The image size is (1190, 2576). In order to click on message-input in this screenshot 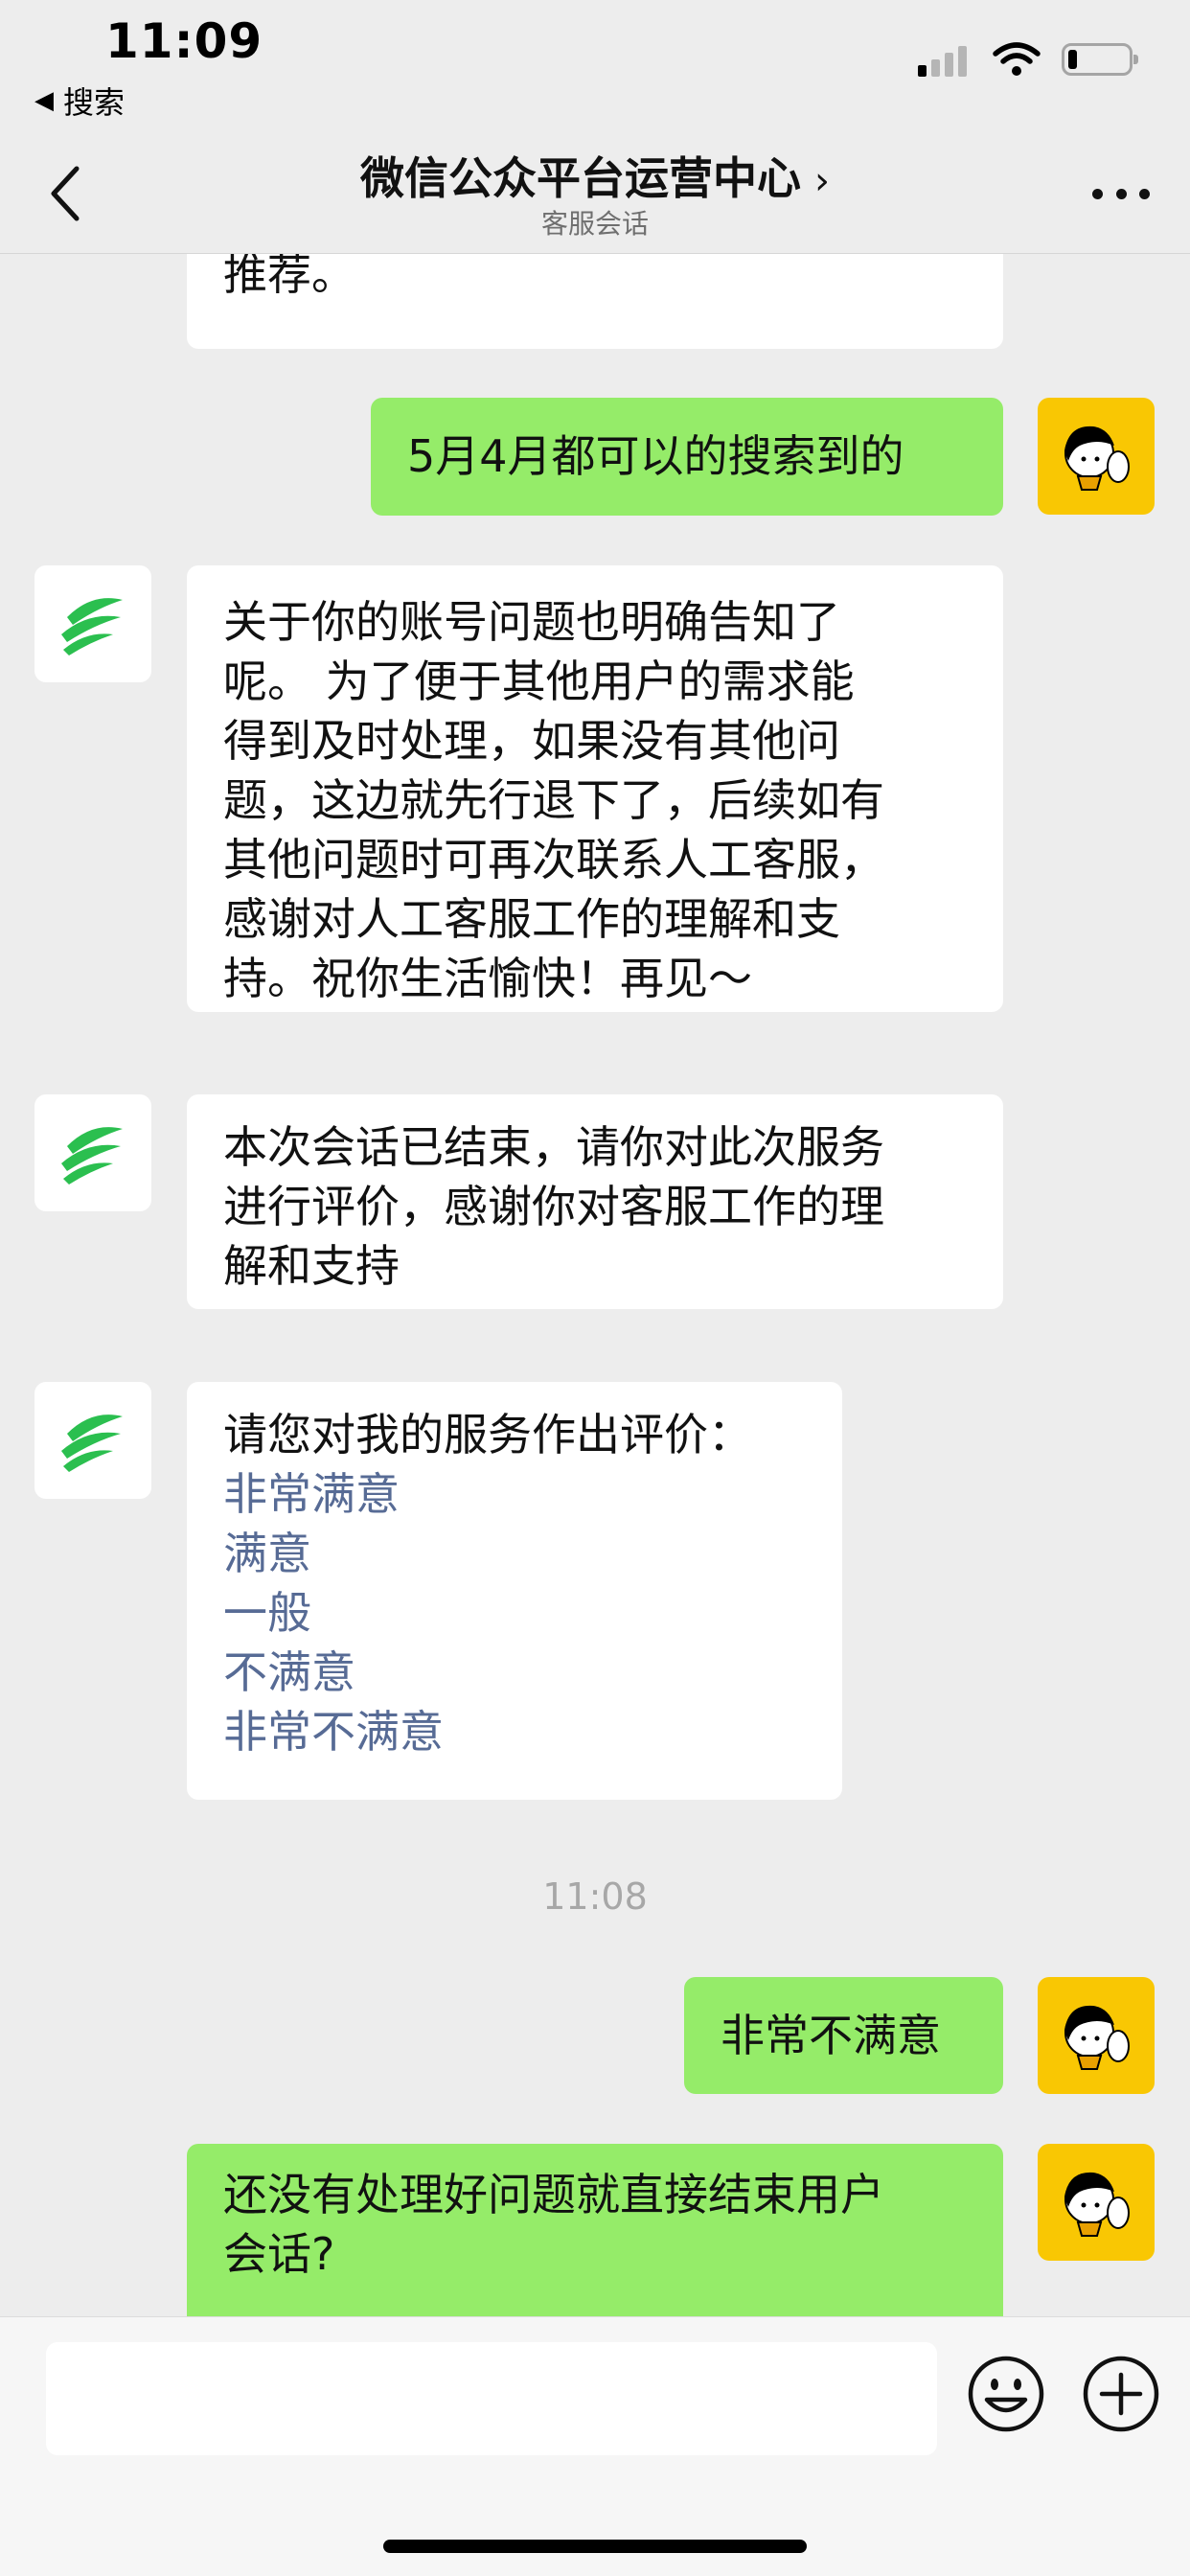, I will do `click(492, 2398)`.